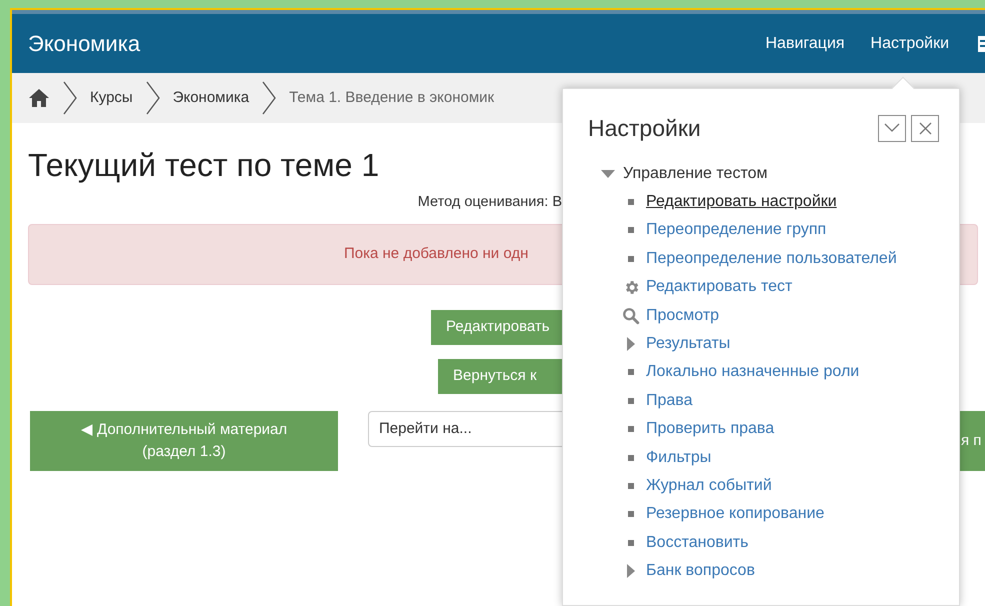 Image resolution: width=985 pixels, height=606 pixels. What do you see at coordinates (679, 458) in the screenshot?
I see `menu-link: Фильтры` at bounding box center [679, 458].